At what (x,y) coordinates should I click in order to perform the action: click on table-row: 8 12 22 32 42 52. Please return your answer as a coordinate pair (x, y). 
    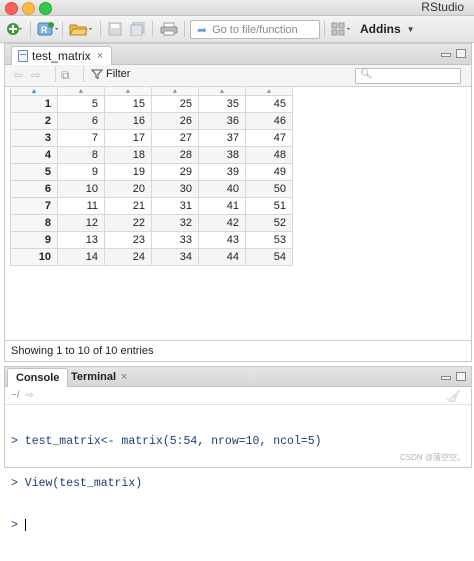
    Looking at the image, I should click on (151, 223).